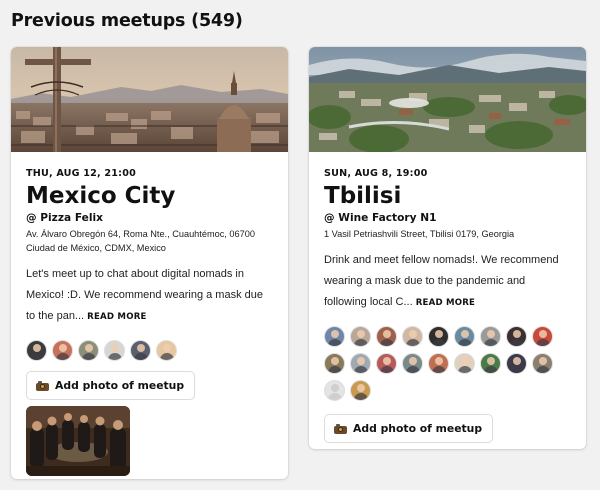 Image resolution: width=600 pixels, height=490 pixels. I want to click on meetup-city: Mexico City, so click(149, 196).